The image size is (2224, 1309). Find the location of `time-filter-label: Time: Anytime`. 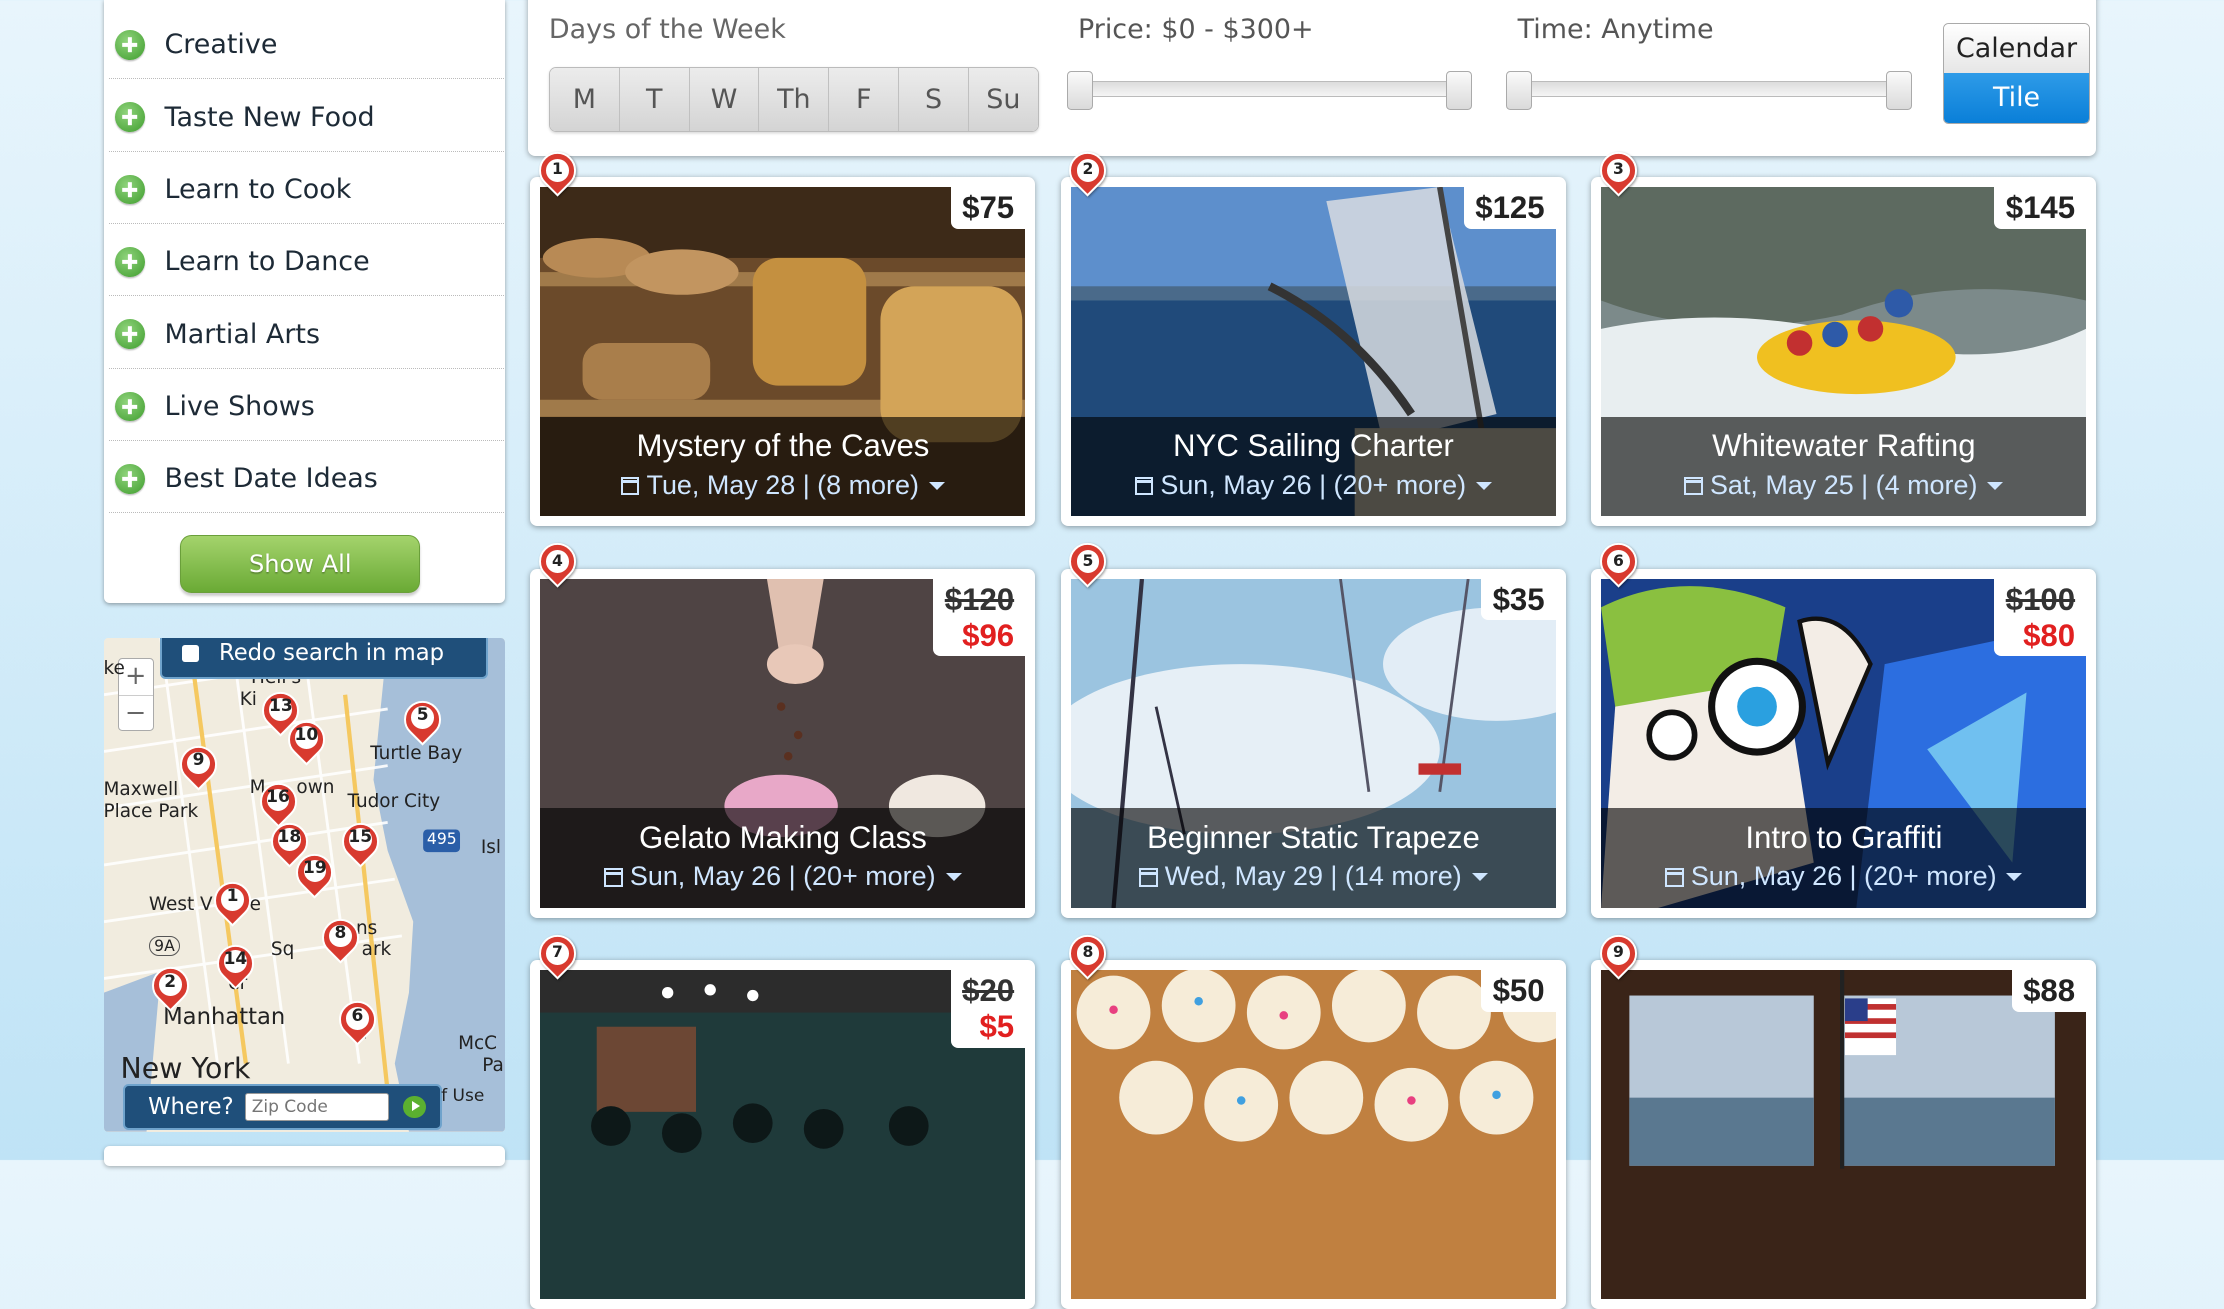

time-filter-label: Time: Anytime is located at coordinates (1615, 30).